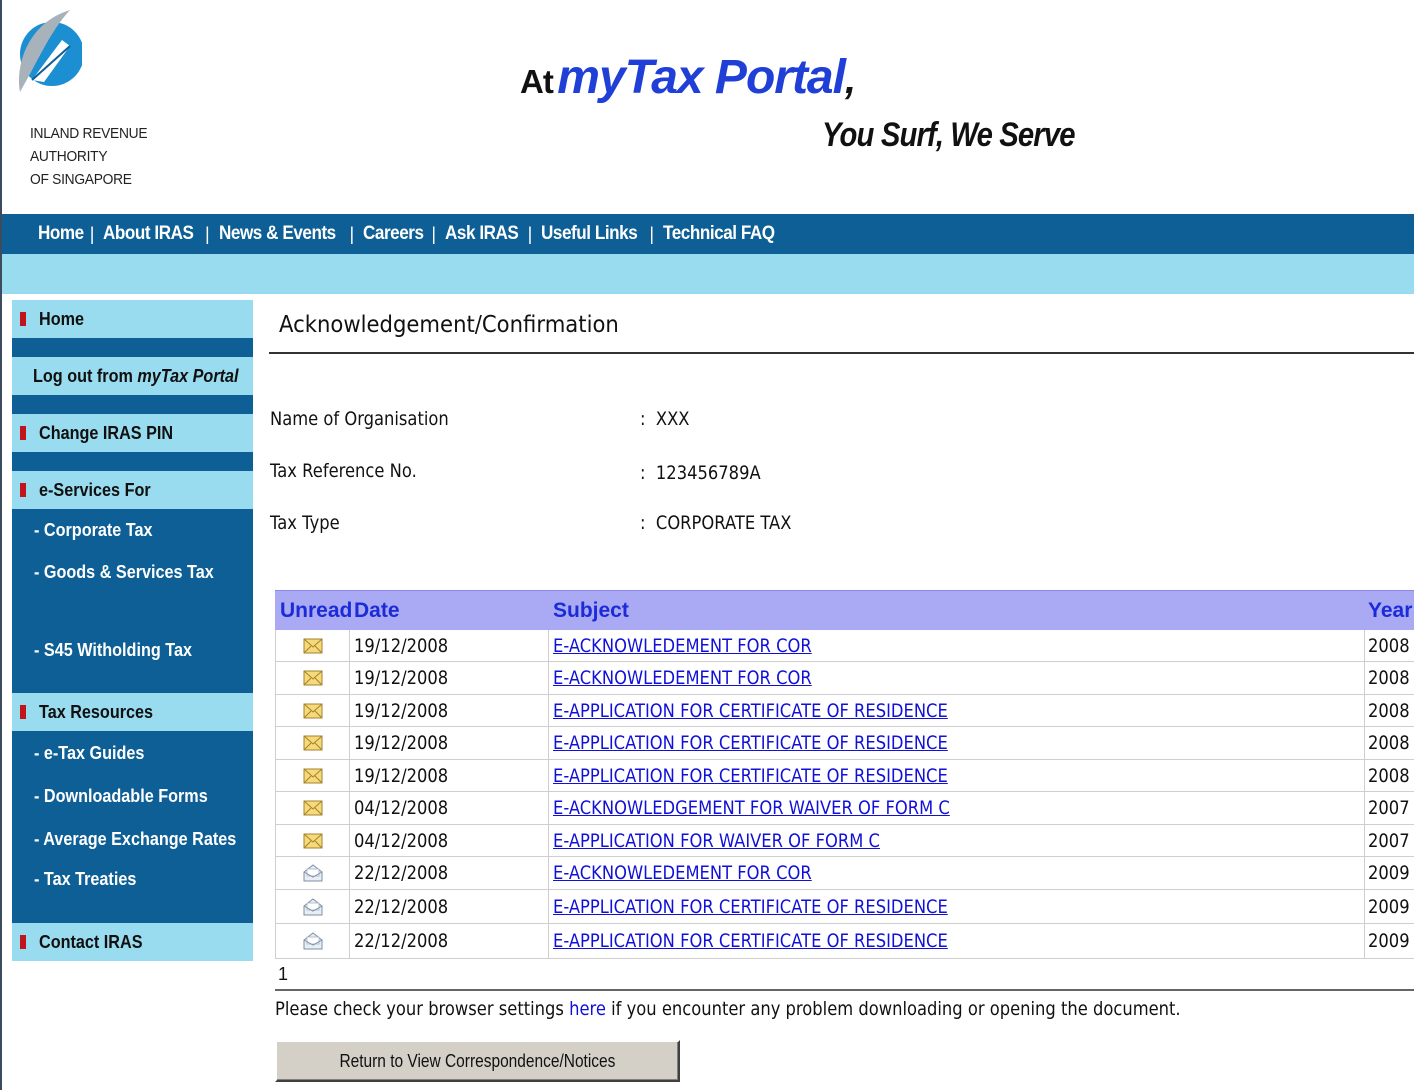  What do you see at coordinates (948, 135) in the screenshot?
I see `portal-slogan: You Surf, We Serve` at bounding box center [948, 135].